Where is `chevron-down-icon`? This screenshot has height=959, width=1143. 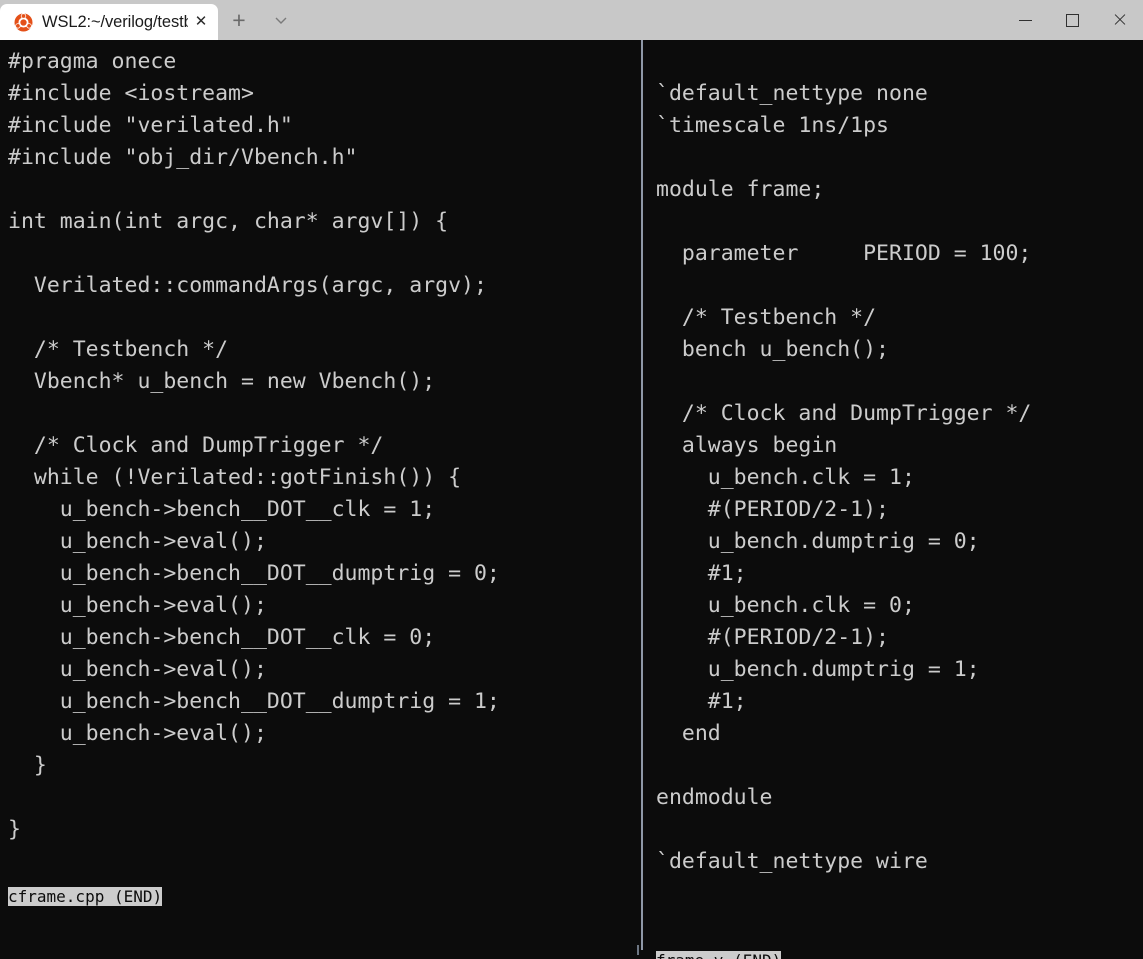 chevron-down-icon is located at coordinates (281, 20).